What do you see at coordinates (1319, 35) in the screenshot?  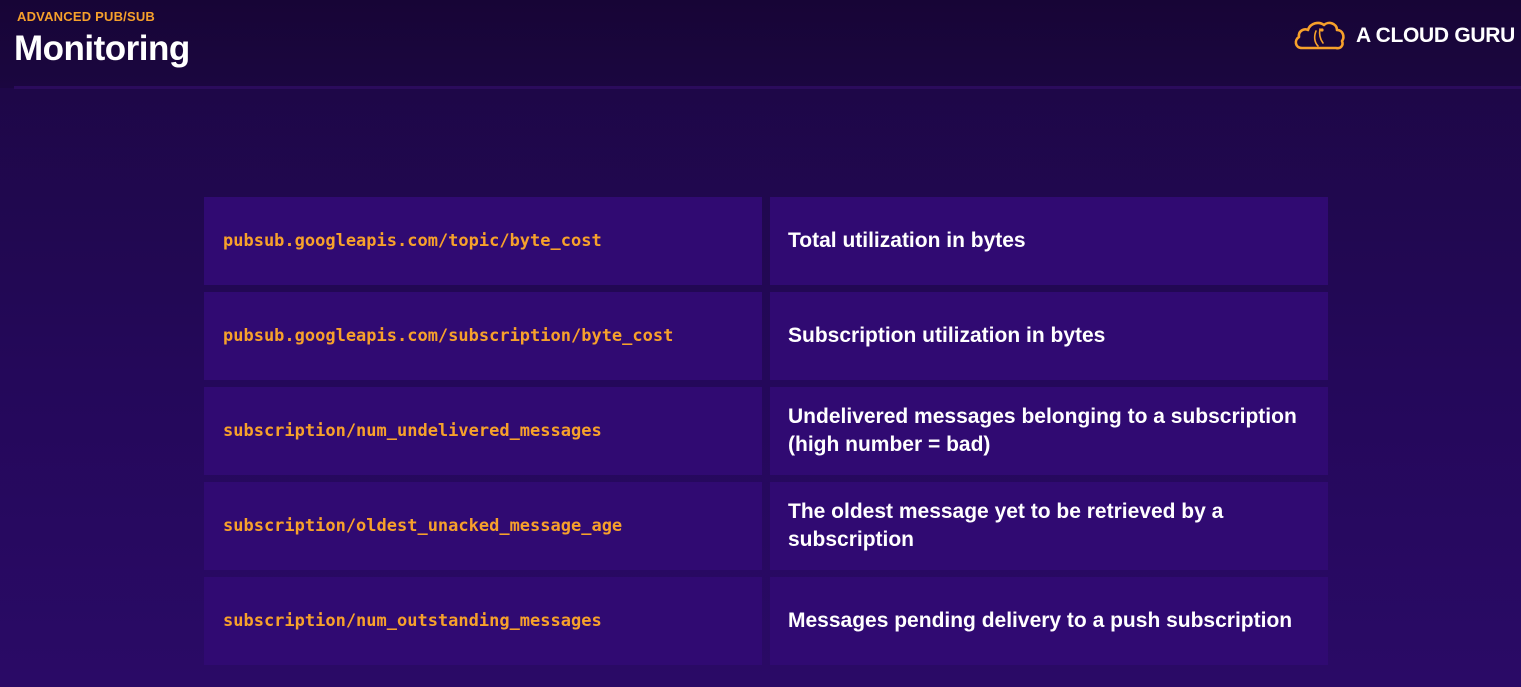 I see `cloud-icon` at bounding box center [1319, 35].